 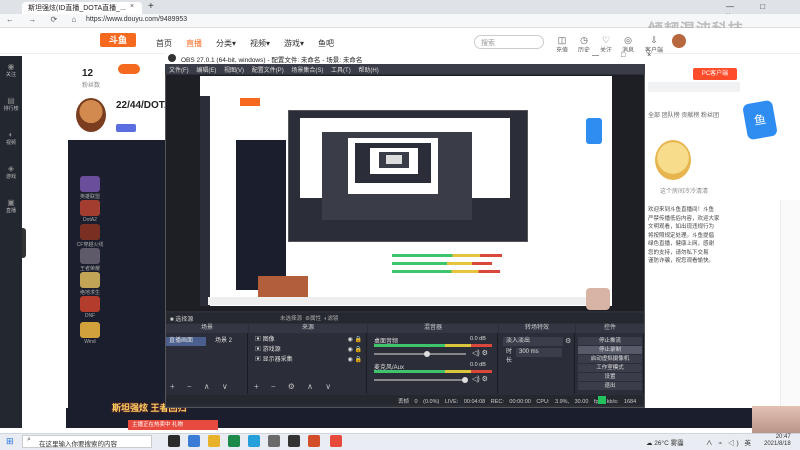 What do you see at coordinates (480, 353) in the screenshot?
I see `speaker-icon: ◁) ⚙` at bounding box center [480, 353].